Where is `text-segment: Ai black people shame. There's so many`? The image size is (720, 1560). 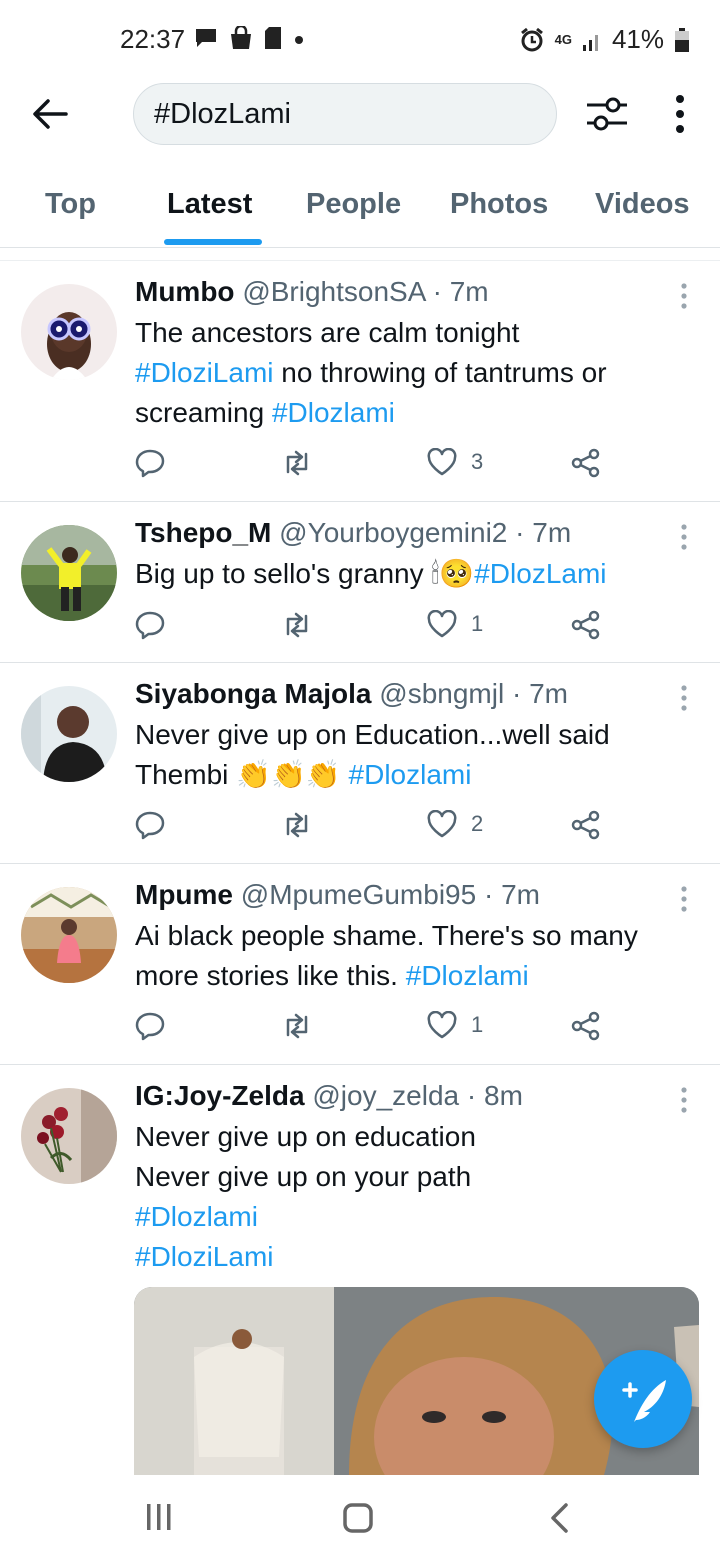
text-segment: Ai black people shame. There's so many is located at coordinates (386, 935).